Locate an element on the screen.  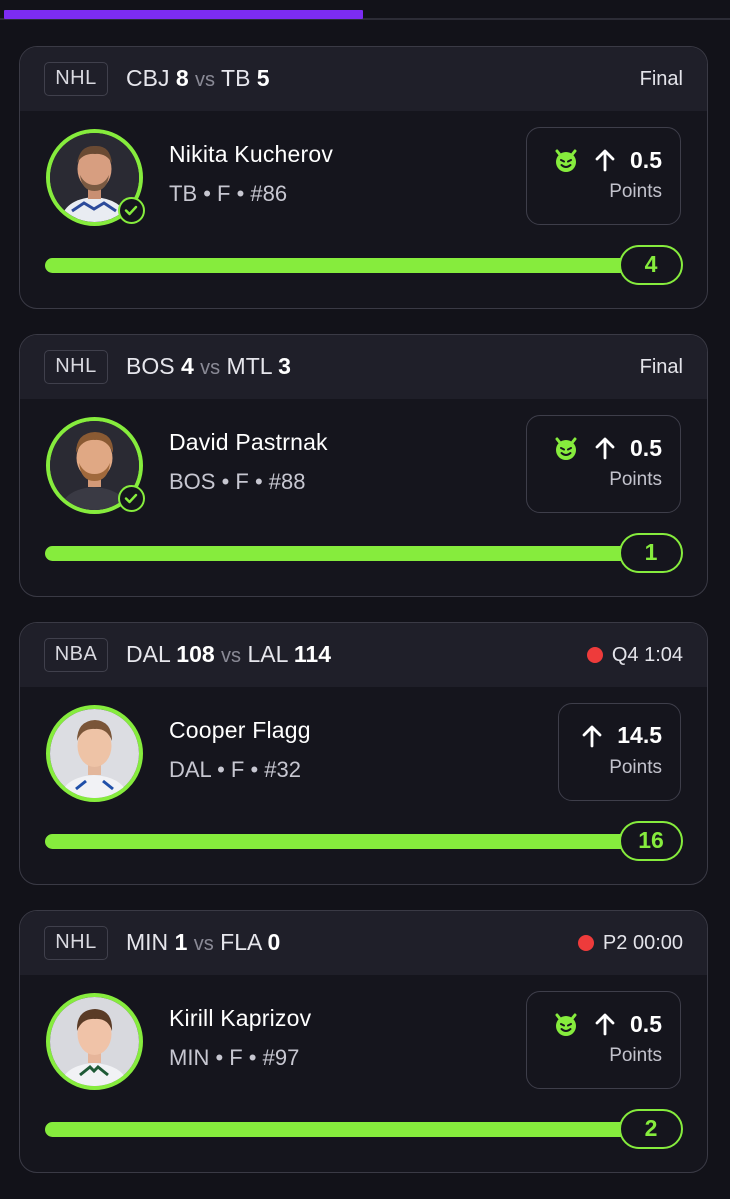
matchup: BOS 4 vs MTL 3 is located at coordinates (208, 367).